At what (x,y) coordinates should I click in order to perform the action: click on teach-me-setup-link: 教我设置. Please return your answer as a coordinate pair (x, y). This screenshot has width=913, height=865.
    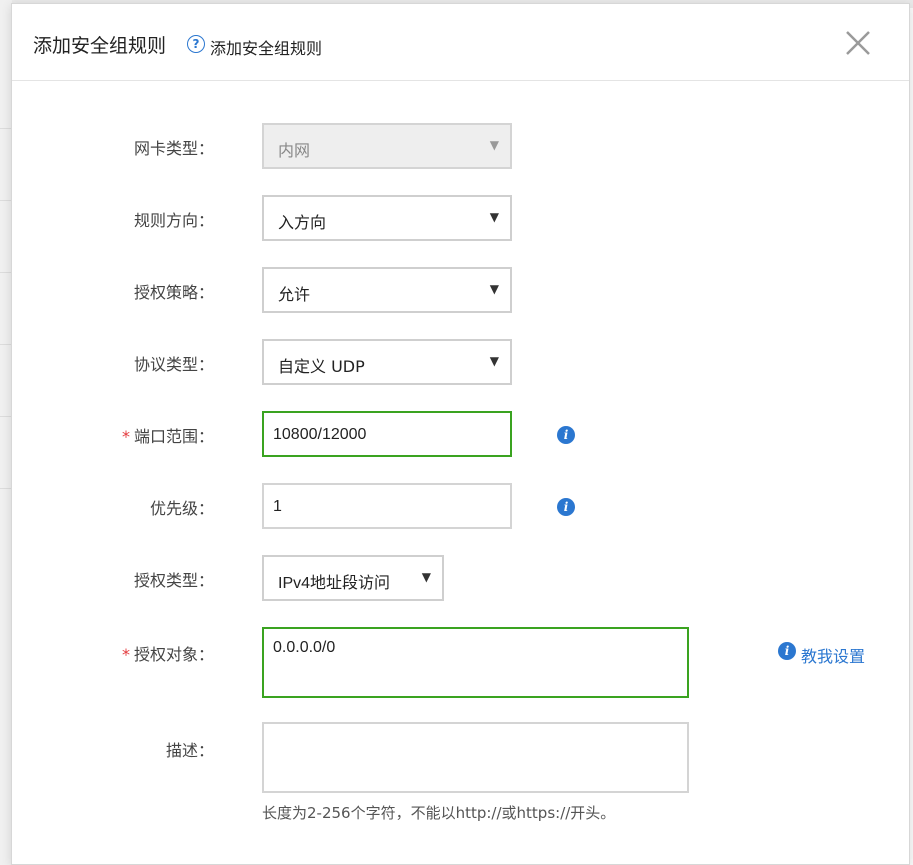
    Looking at the image, I should click on (833, 655).